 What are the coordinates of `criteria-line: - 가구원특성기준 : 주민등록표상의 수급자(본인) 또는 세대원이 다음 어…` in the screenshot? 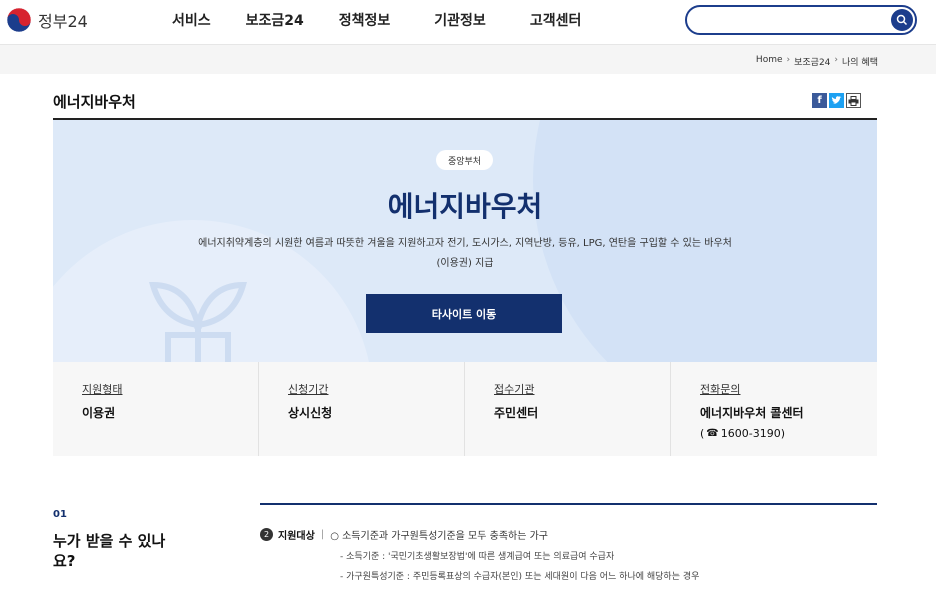 It's located at (520, 577).